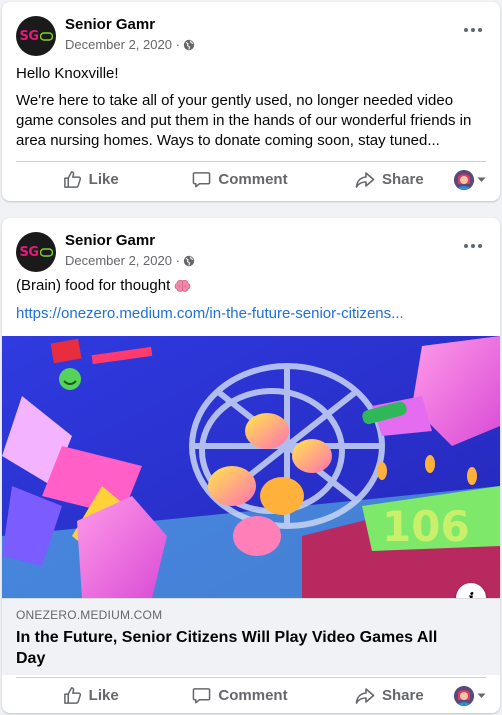 This screenshot has height=715, width=502. I want to click on post-greeting: Hello Knoxville!, so click(67, 73).